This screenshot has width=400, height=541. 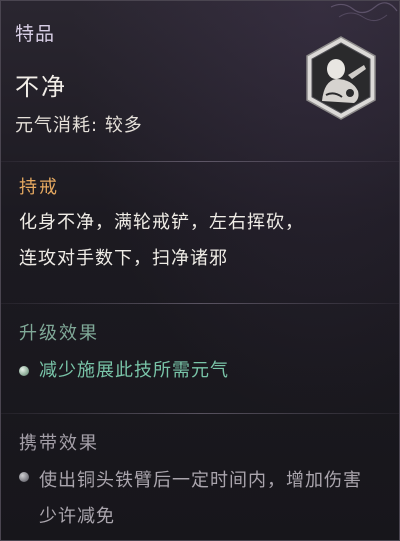 What do you see at coordinates (200, 498) in the screenshot?
I see `carry-effect-text: 使出铜头铁臂后一定时间内，增加伤害少许减免` at bounding box center [200, 498].